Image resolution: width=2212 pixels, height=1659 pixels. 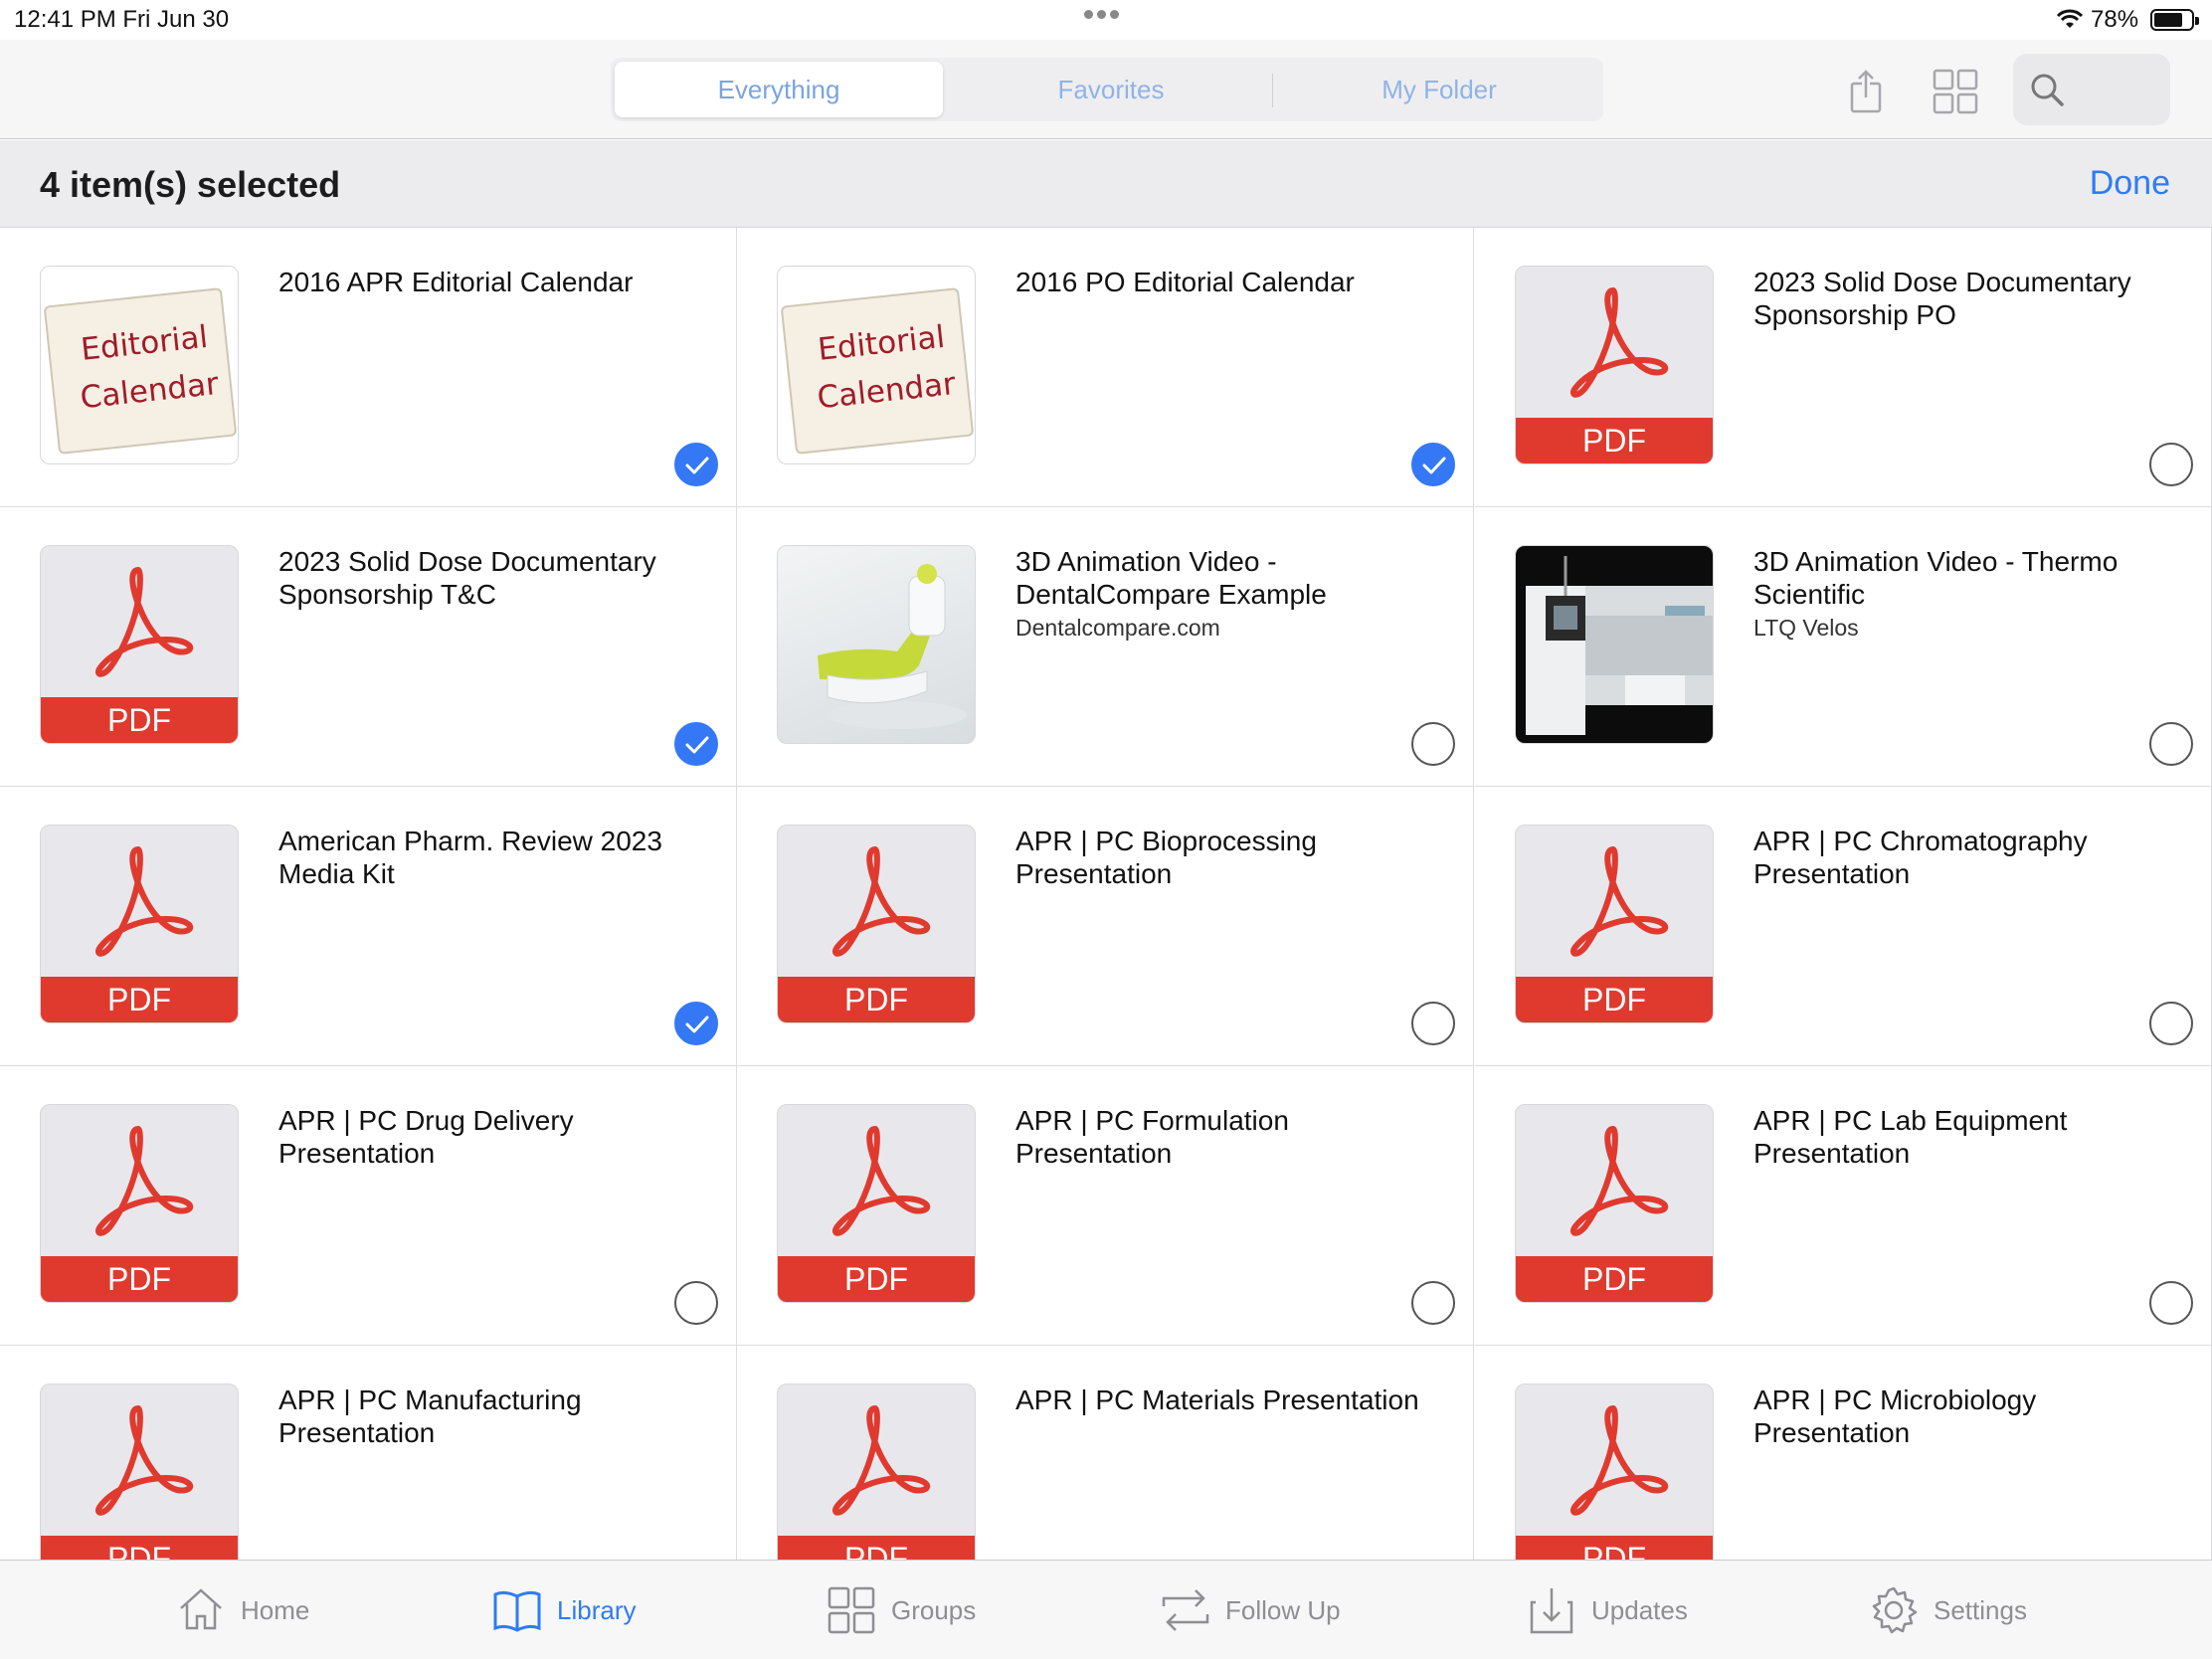 What do you see at coordinates (1106, 18) in the screenshot?
I see `multitasking-dots-icon` at bounding box center [1106, 18].